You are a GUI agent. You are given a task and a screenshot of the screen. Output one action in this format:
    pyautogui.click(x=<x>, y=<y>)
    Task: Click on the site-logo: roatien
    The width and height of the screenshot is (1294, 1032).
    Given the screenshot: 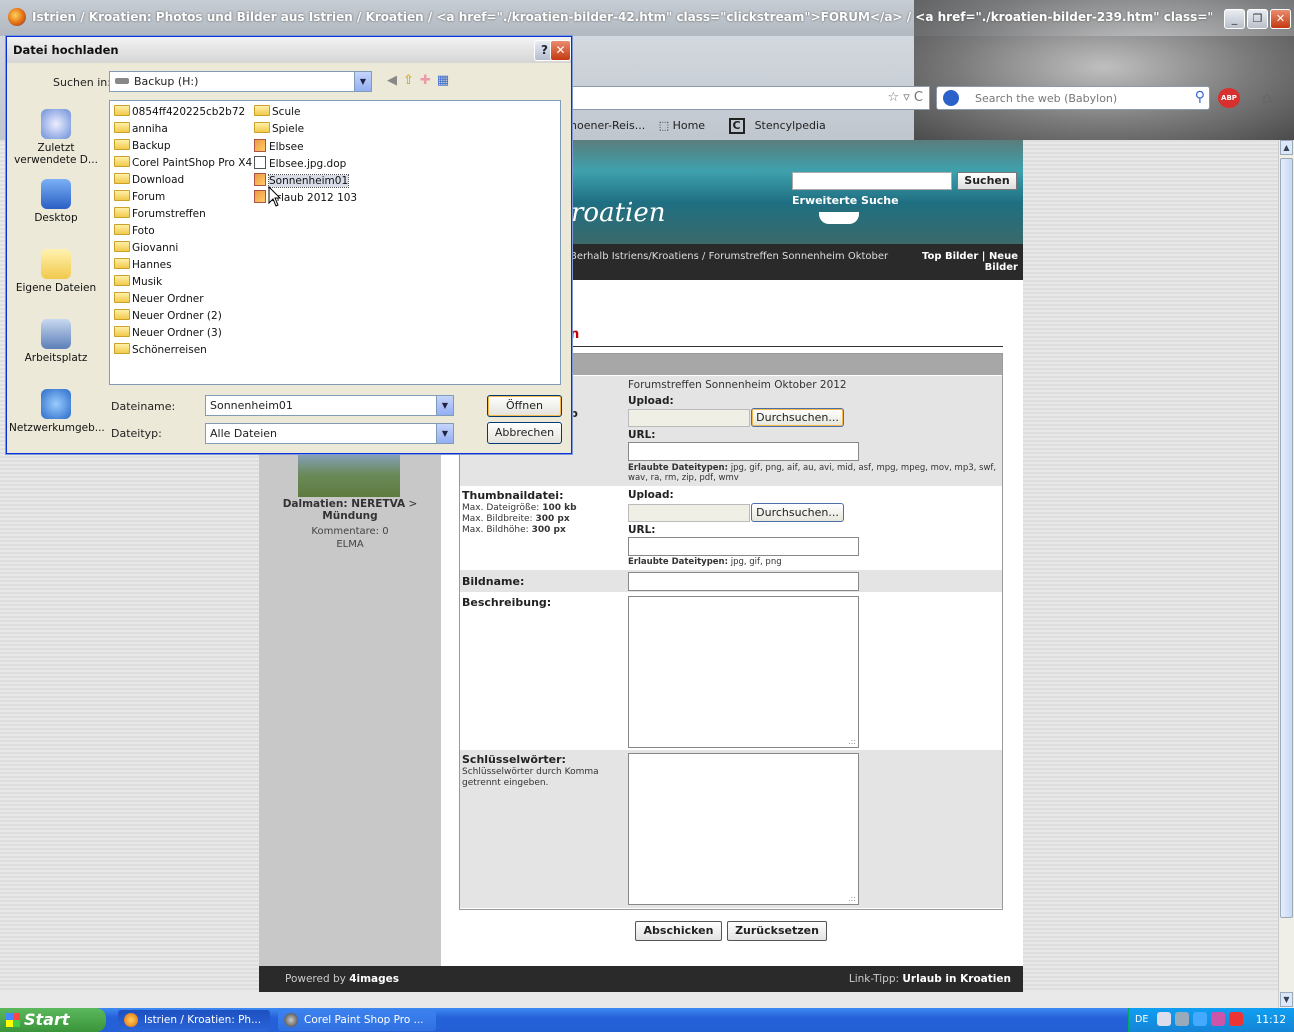 What is the action you would take?
    pyautogui.click(x=618, y=213)
    